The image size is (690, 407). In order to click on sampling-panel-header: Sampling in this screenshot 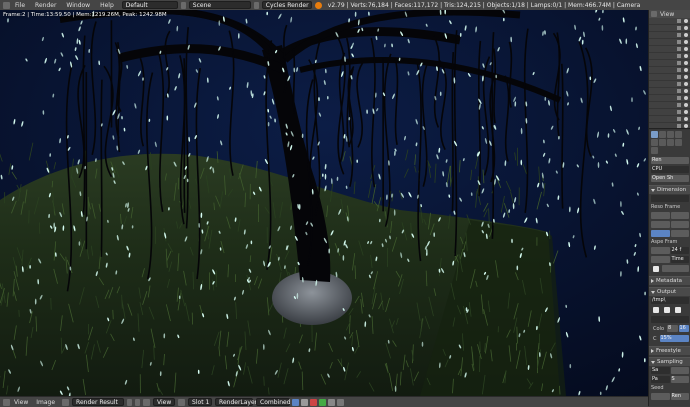, I will do `click(669, 361)`.